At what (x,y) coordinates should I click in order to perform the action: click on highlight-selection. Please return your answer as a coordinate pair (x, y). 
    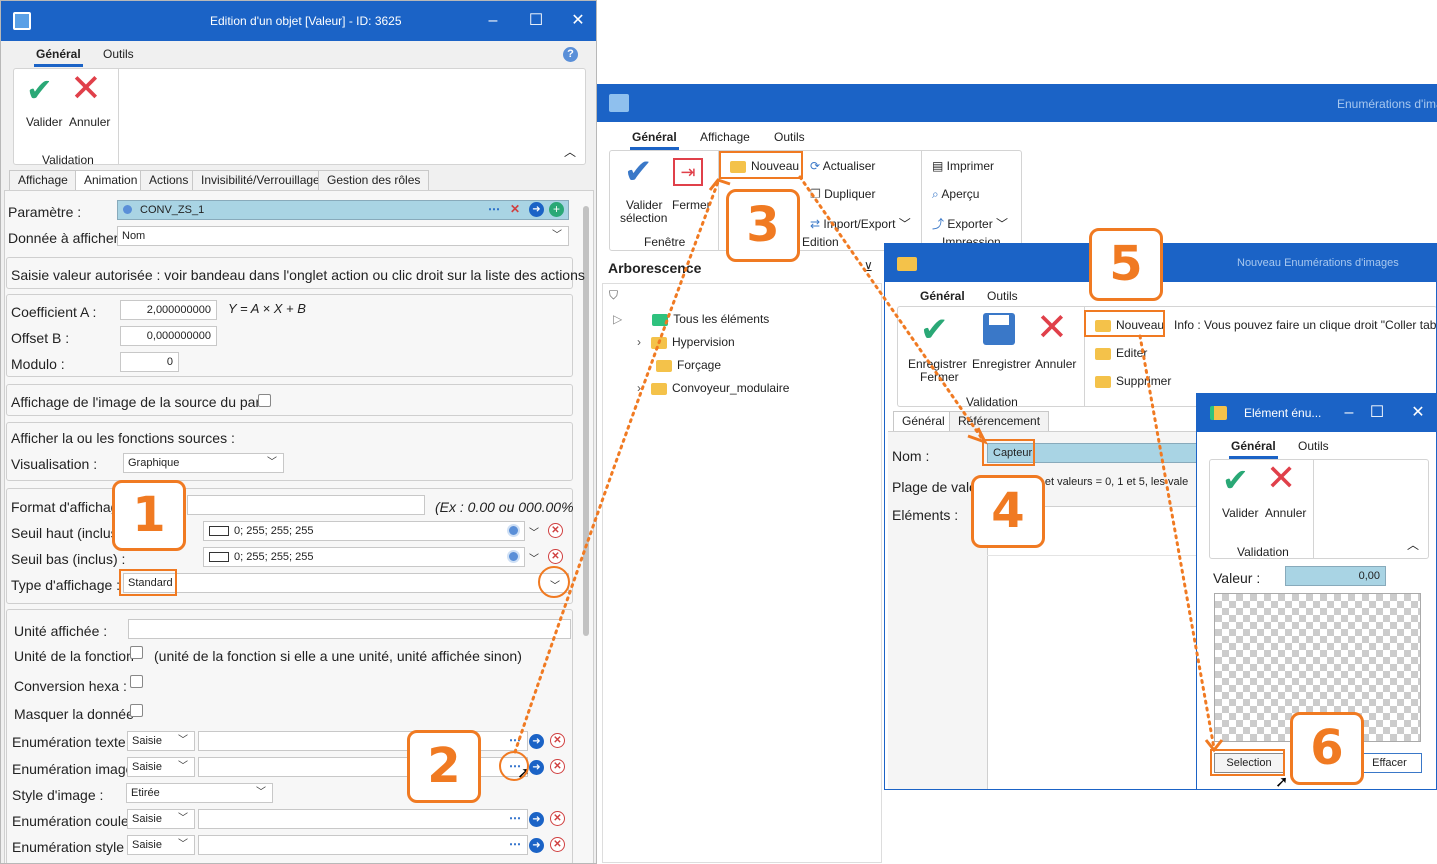
    Looking at the image, I should click on (1247, 762).